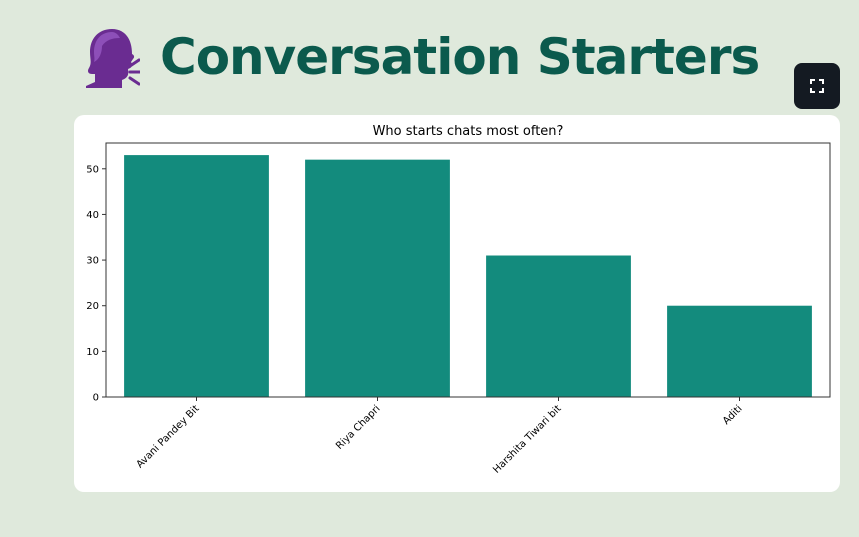 This screenshot has height=537, width=859. What do you see at coordinates (168, 436) in the screenshot?
I see `x-tick-label: Avani Pandey Bit` at bounding box center [168, 436].